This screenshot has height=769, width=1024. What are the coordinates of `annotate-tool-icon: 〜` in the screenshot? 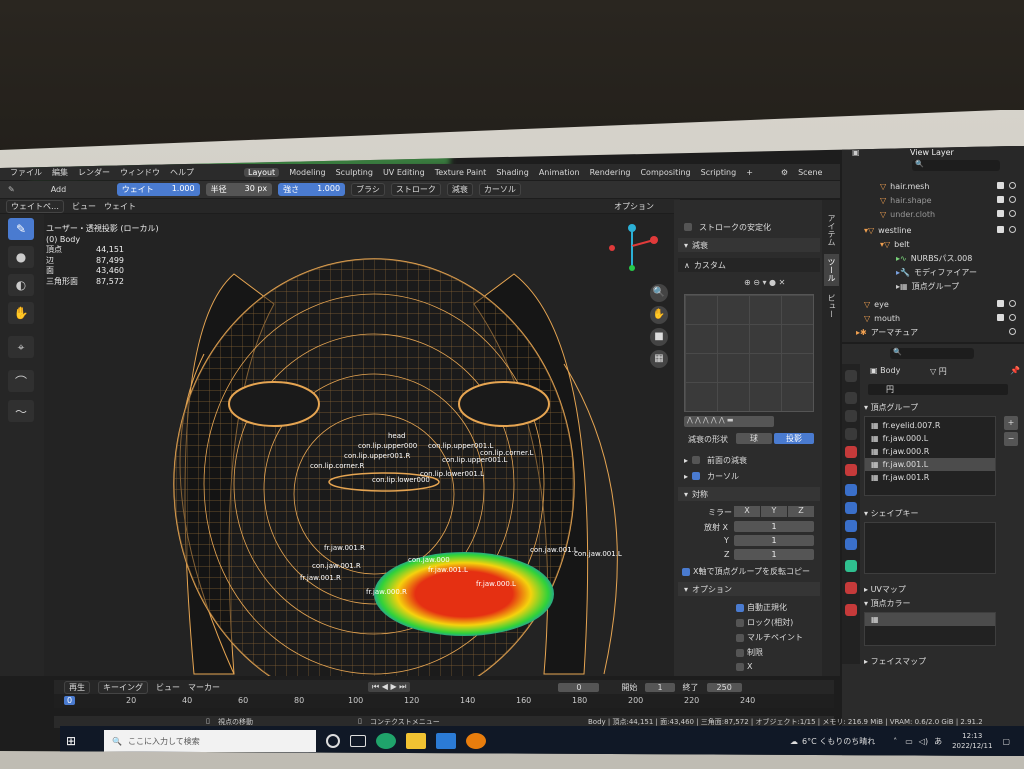 It's located at (21, 411).